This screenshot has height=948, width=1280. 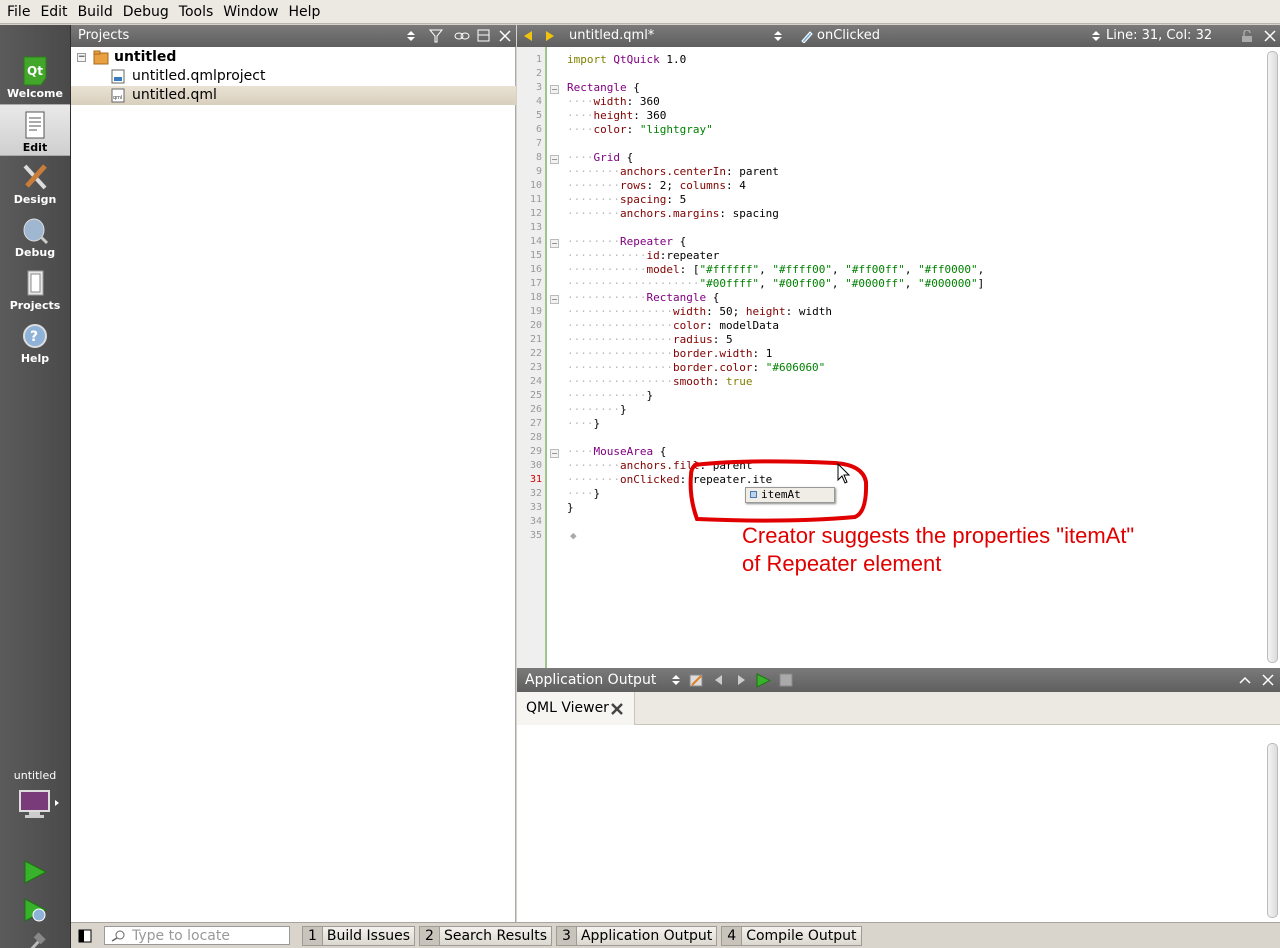 What do you see at coordinates (848, 36) in the screenshot?
I see `symbol-selector: onClicked` at bounding box center [848, 36].